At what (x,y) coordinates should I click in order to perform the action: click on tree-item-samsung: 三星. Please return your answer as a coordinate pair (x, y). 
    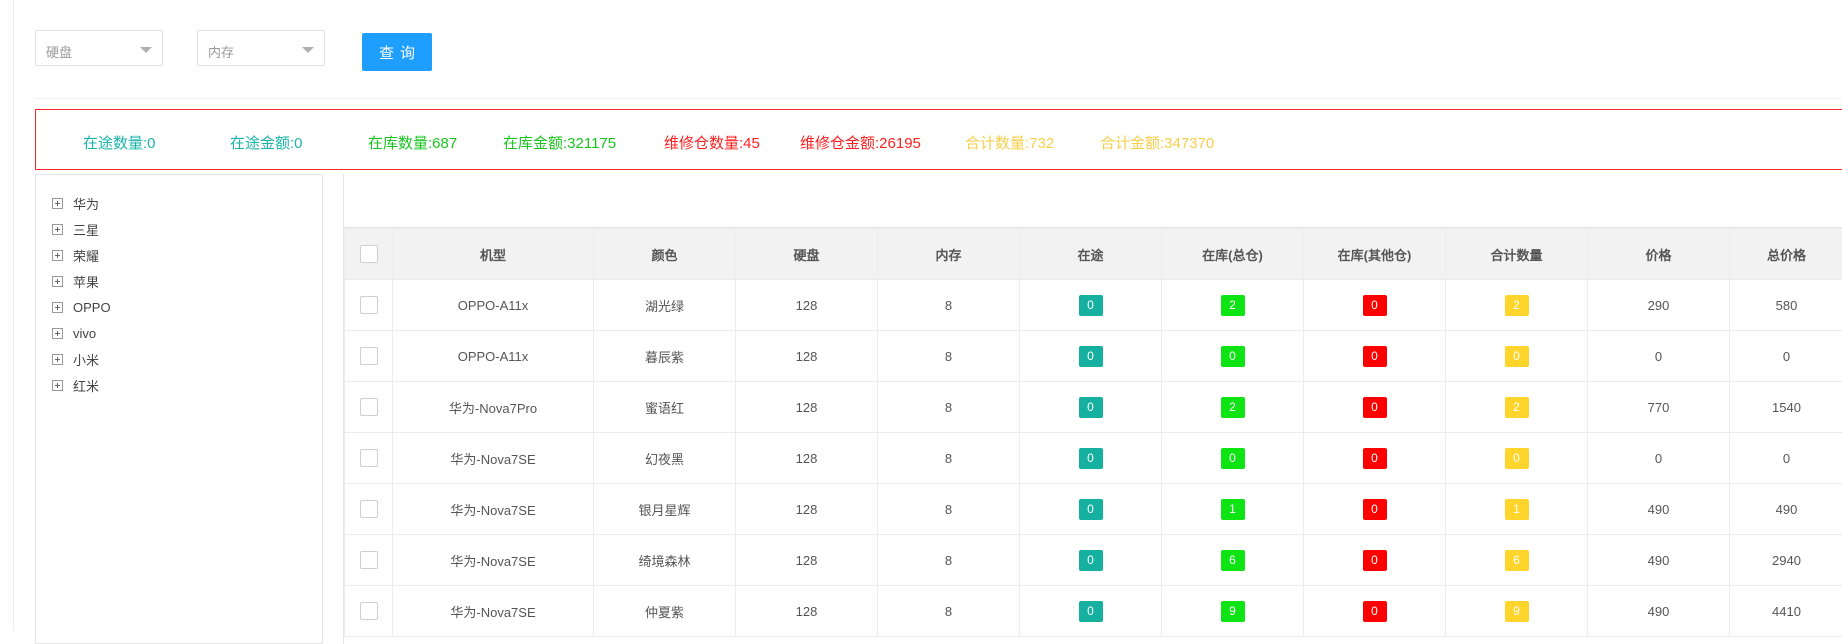
    Looking at the image, I should click on (75, 229).